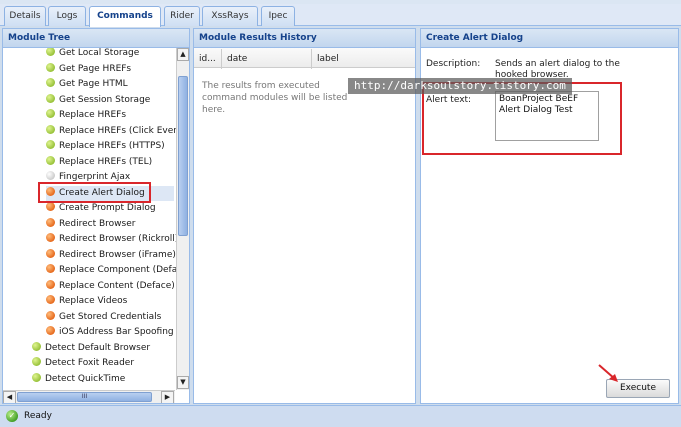  I want to click on tree-item-label: Get Session Storage, so click(105, 99).